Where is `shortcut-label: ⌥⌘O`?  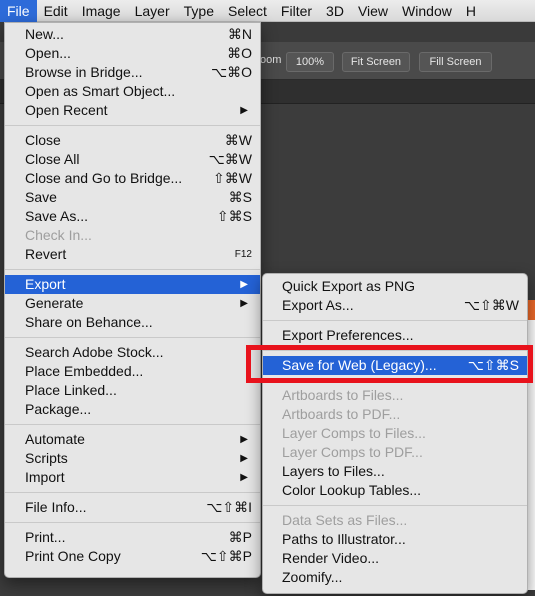 shortcut-label: ⌥⌘O is located at coordinates (231, 72).